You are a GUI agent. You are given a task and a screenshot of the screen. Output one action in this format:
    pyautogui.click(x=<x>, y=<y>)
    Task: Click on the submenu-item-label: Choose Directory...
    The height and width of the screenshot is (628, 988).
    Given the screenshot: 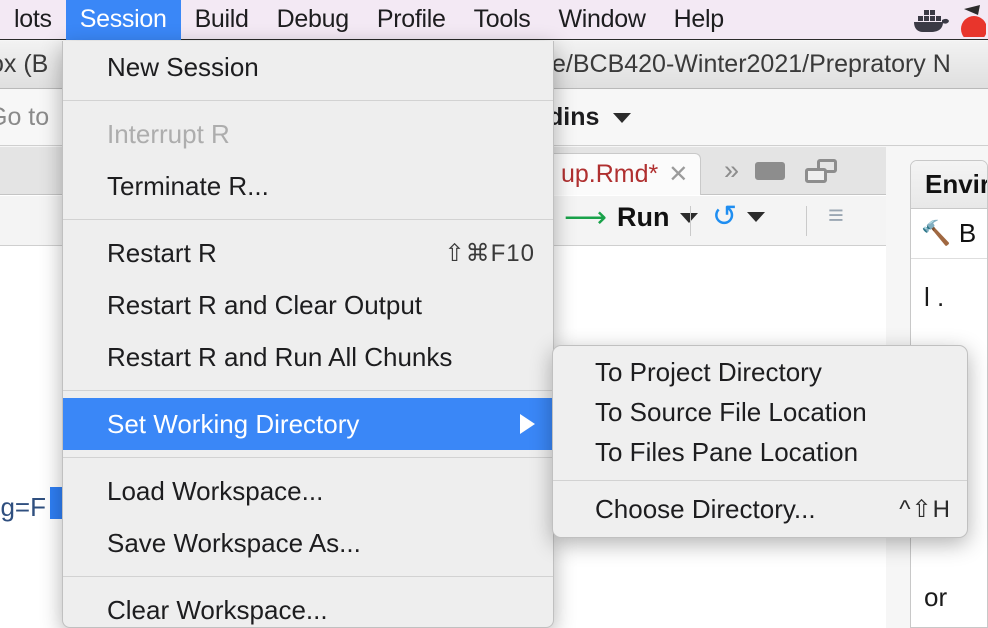 What is the action you would take?
    pyautogui.click(x=705, y=508)
    